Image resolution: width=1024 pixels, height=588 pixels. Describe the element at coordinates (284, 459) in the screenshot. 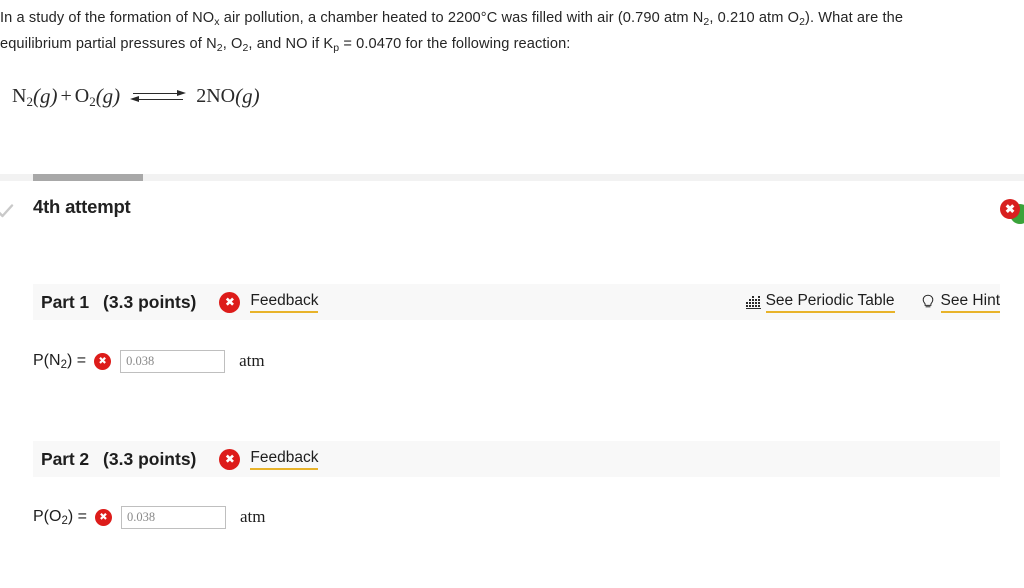

I see `part-2-feedback-link: Feedback` at that location.